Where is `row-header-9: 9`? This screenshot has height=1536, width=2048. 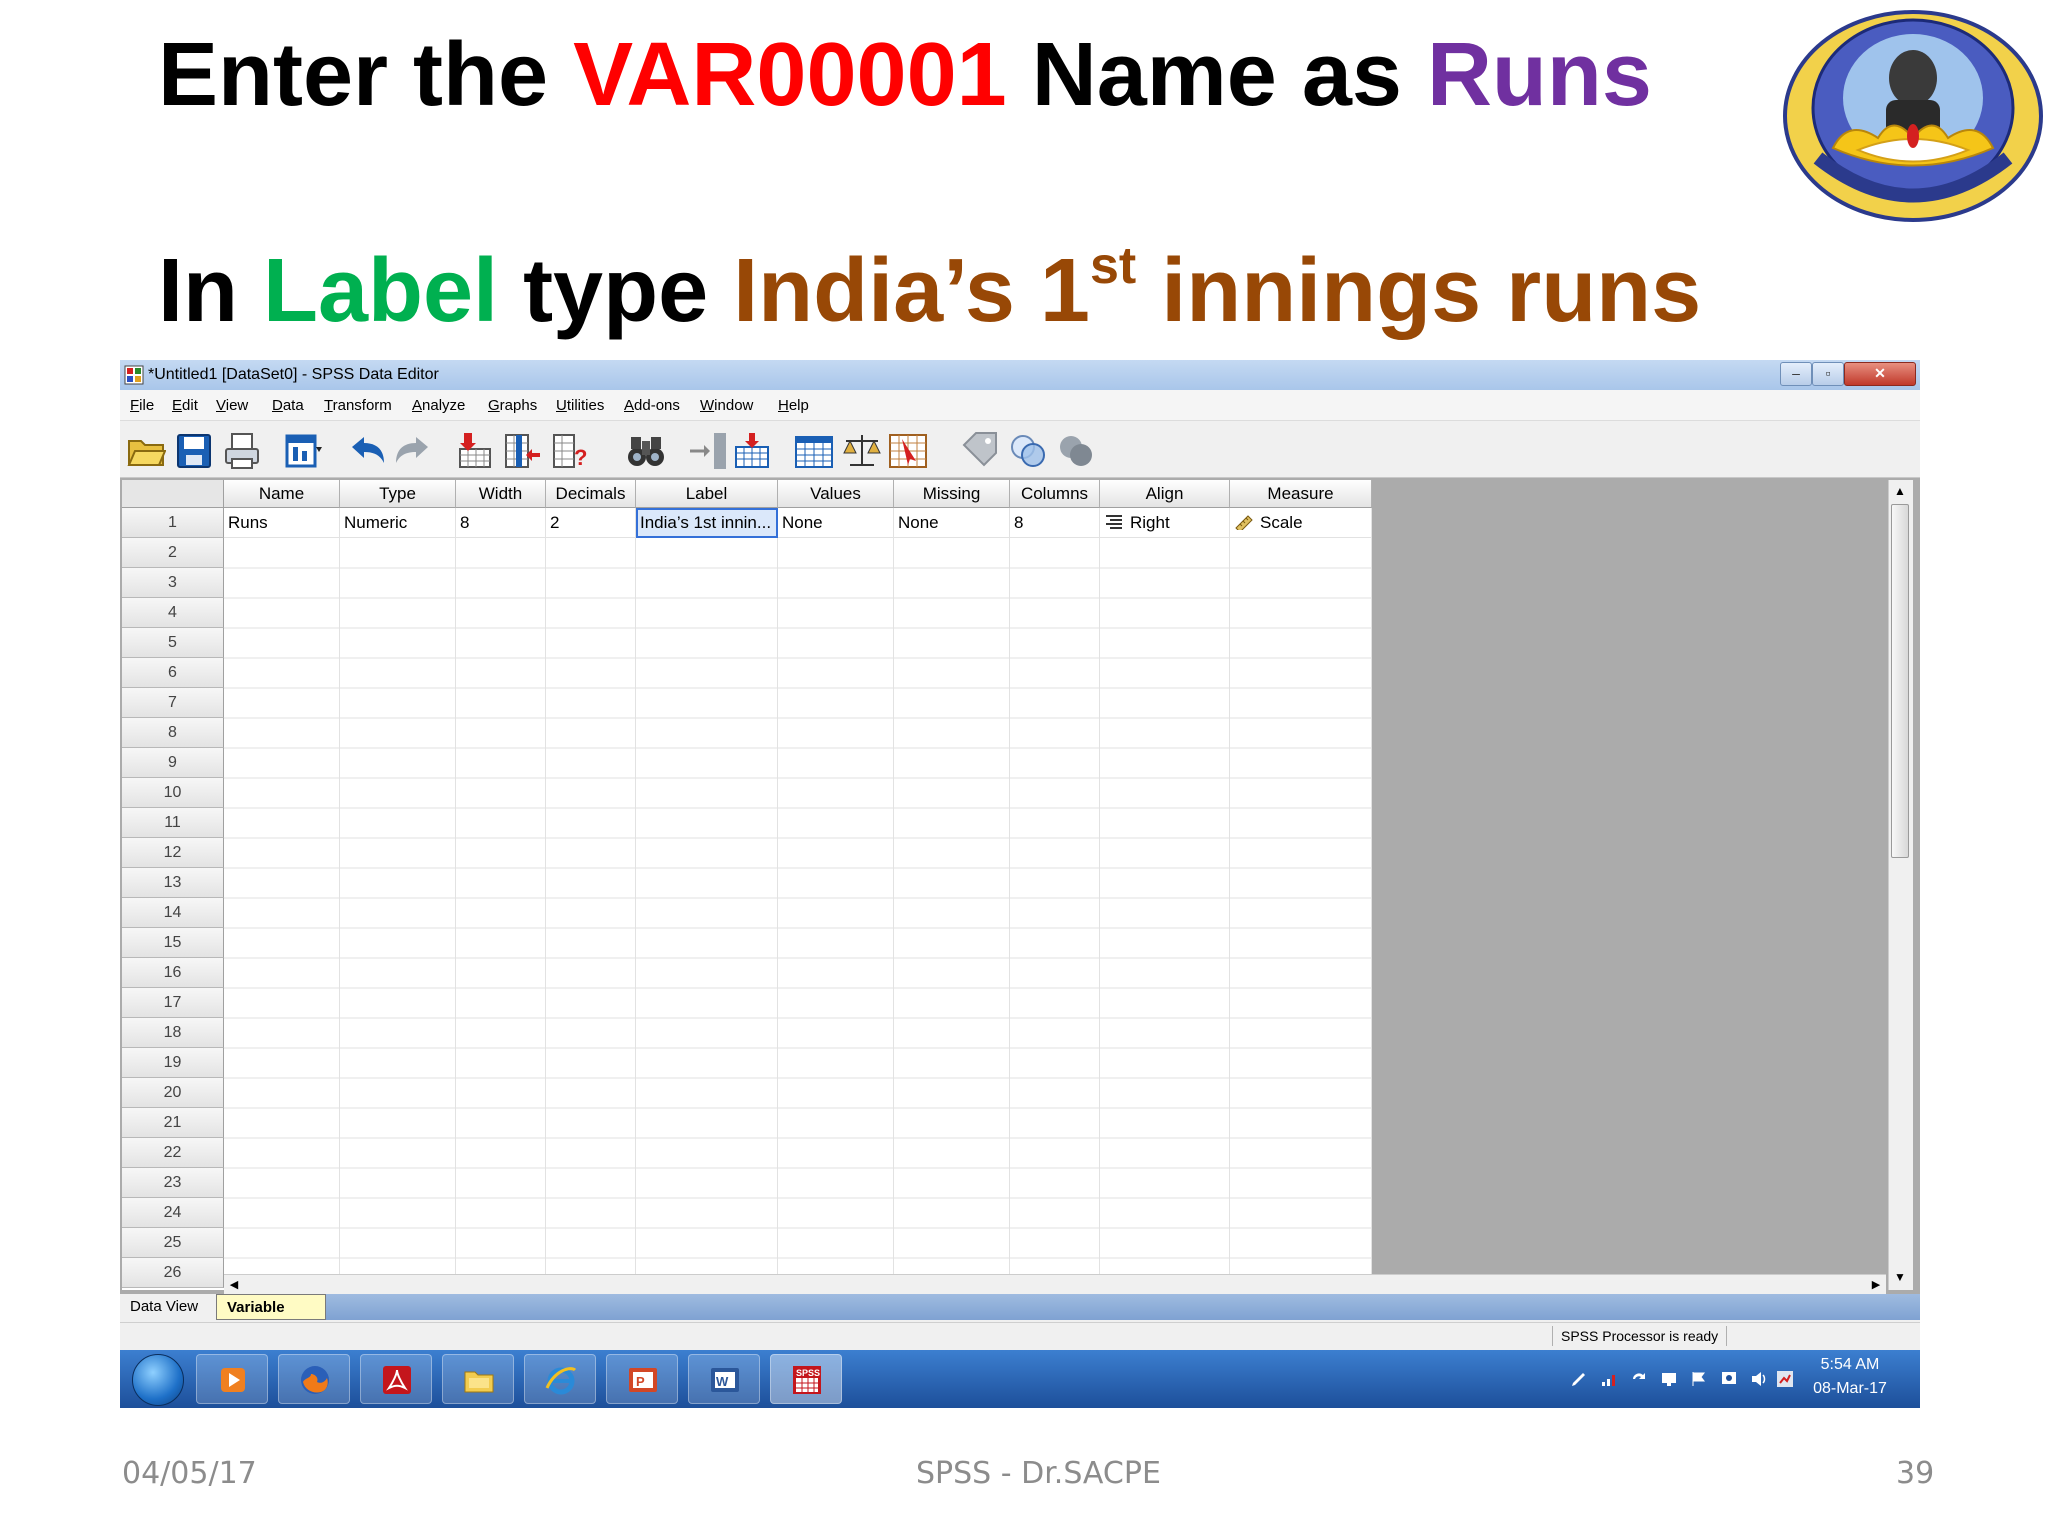
row-header-9: 9 is located at coordinates (173, 763).